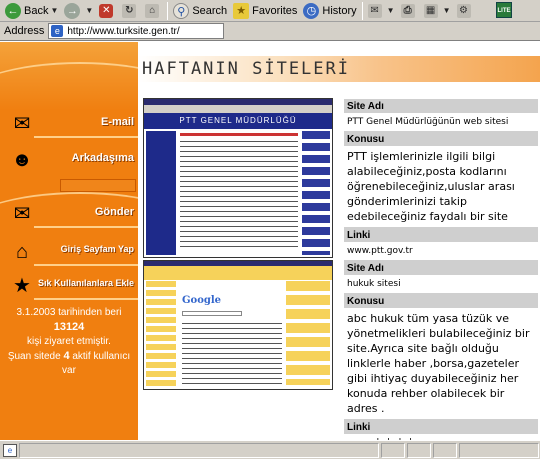 The height and width of the screenshot is (459, 540). Describe the element at coordinates (22, 252) in the screenshot. I see `house-icon: ⌂` at that location.